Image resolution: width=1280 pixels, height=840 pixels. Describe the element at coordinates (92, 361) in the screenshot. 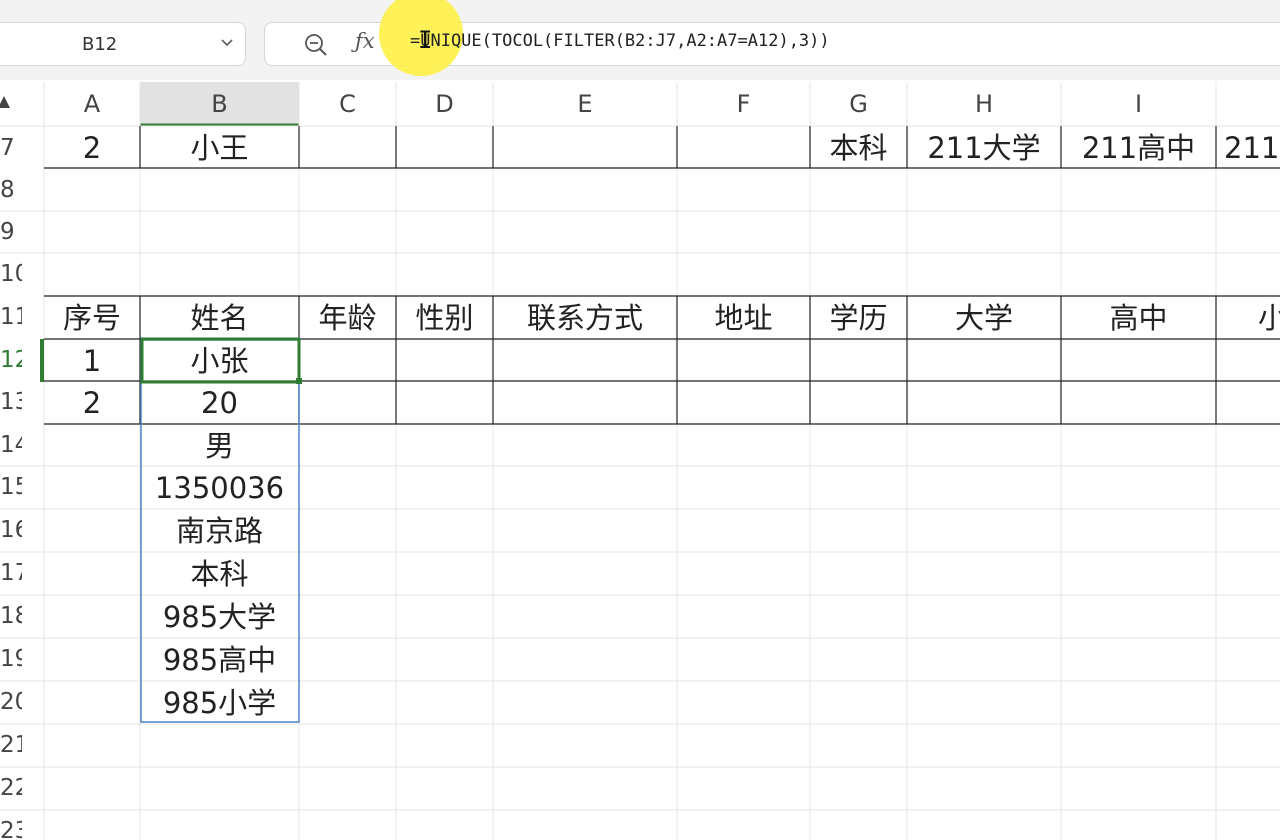

I see `cell-a12: 1` at that location.